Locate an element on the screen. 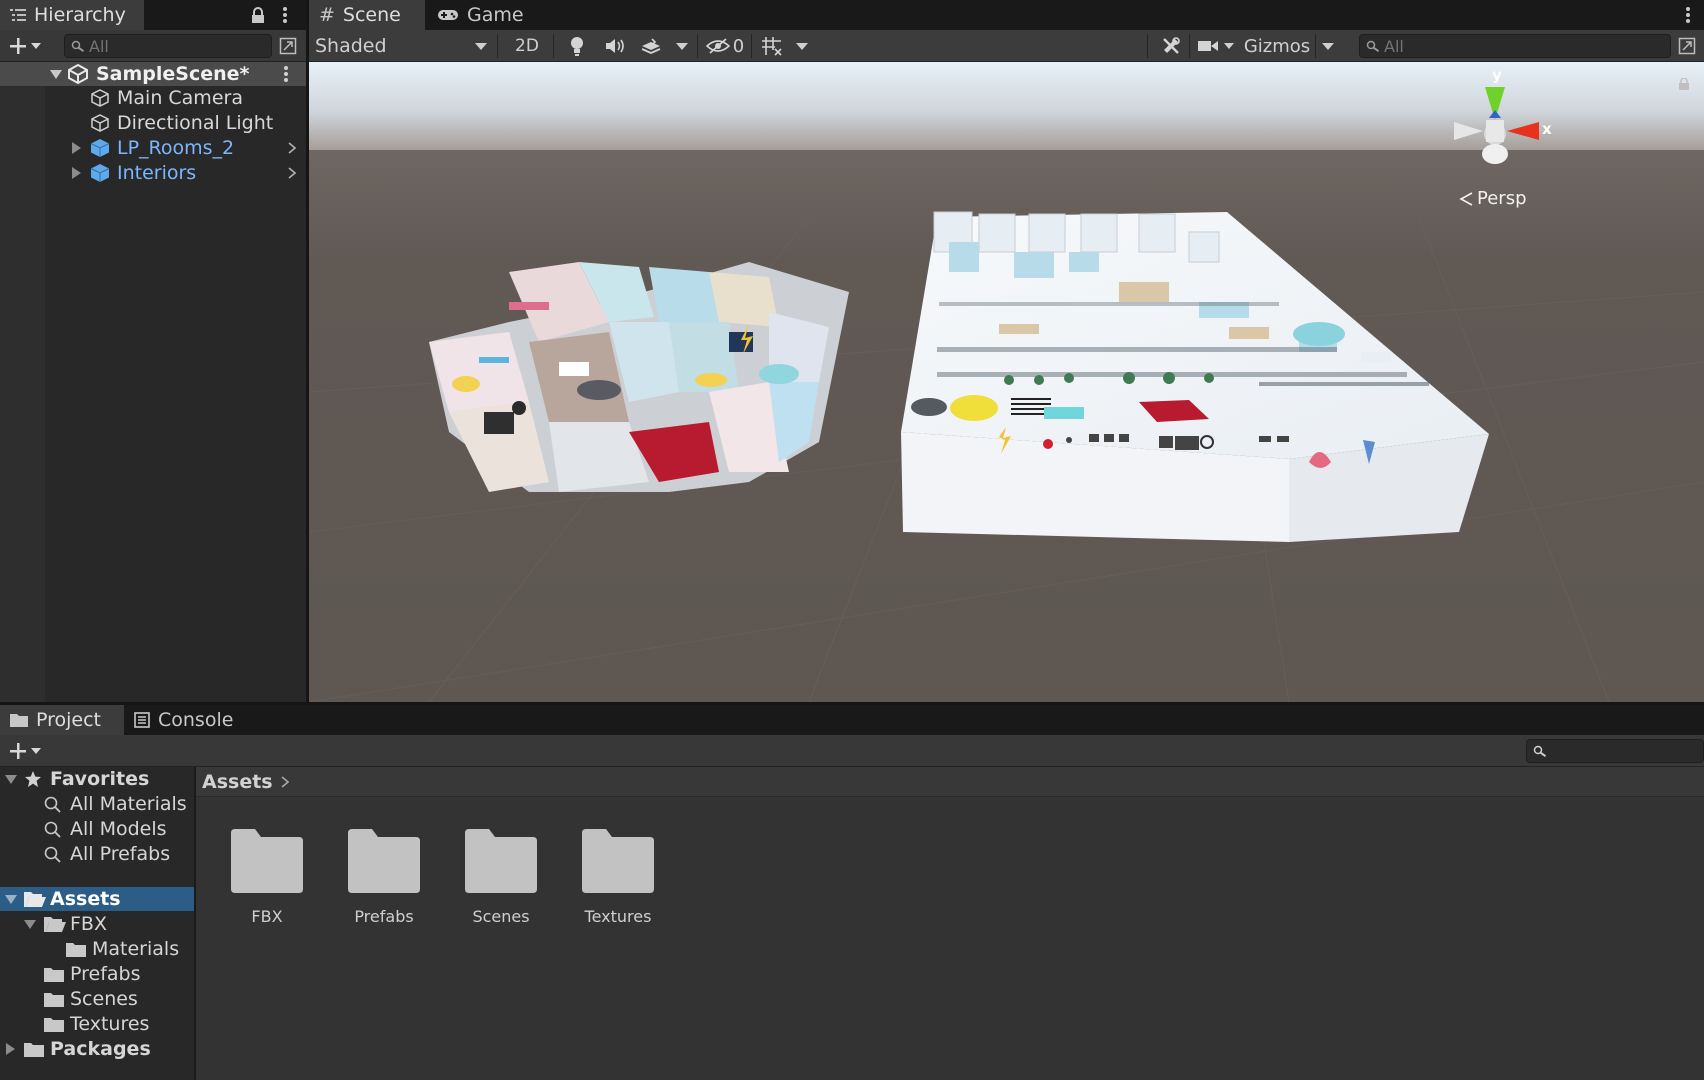  tree-item-scenes: Scenes is located at coordinates (97, 999).